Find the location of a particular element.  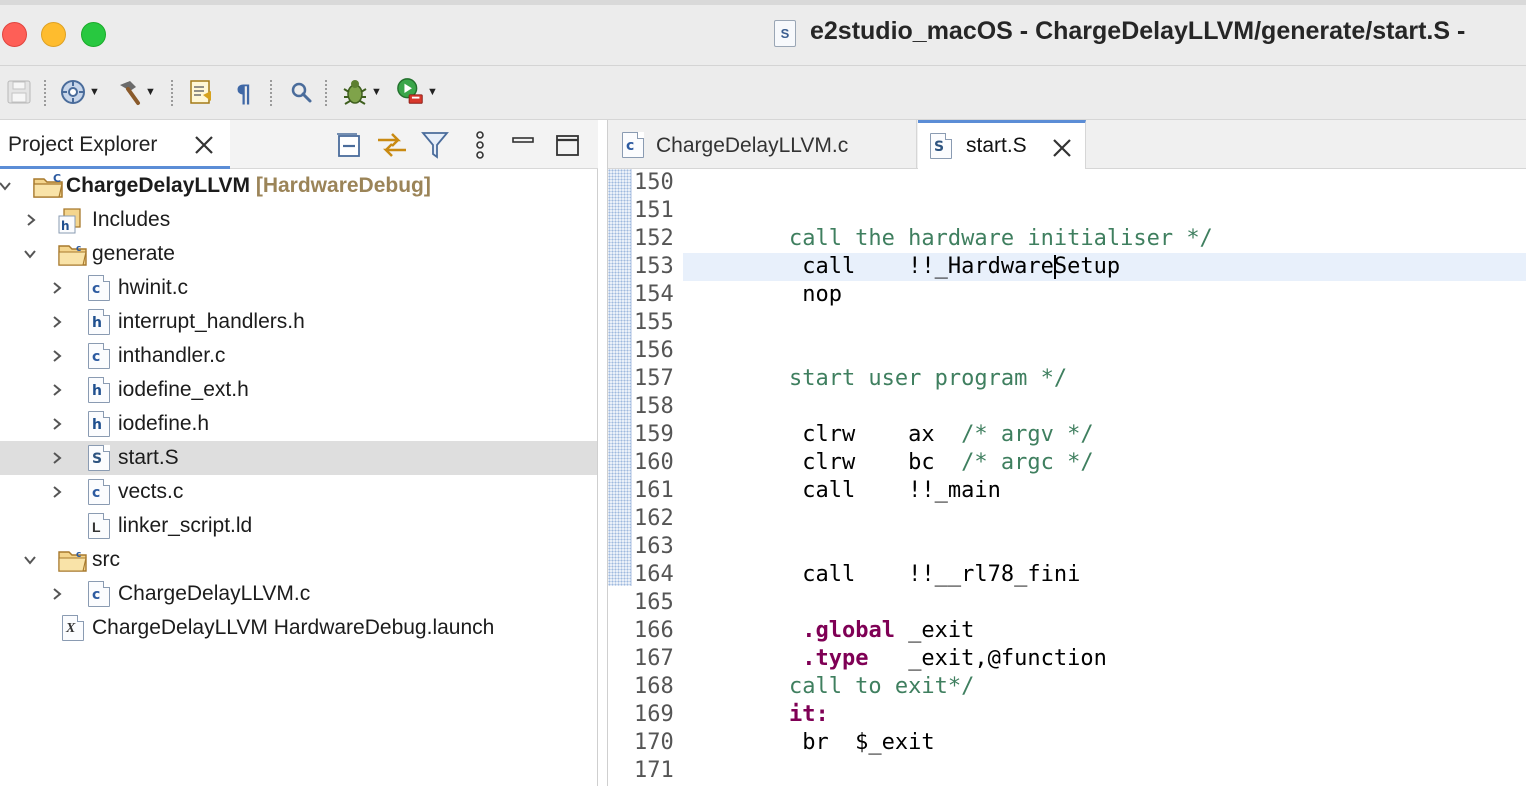

code-text: nop is located at coordinates (762, 294).